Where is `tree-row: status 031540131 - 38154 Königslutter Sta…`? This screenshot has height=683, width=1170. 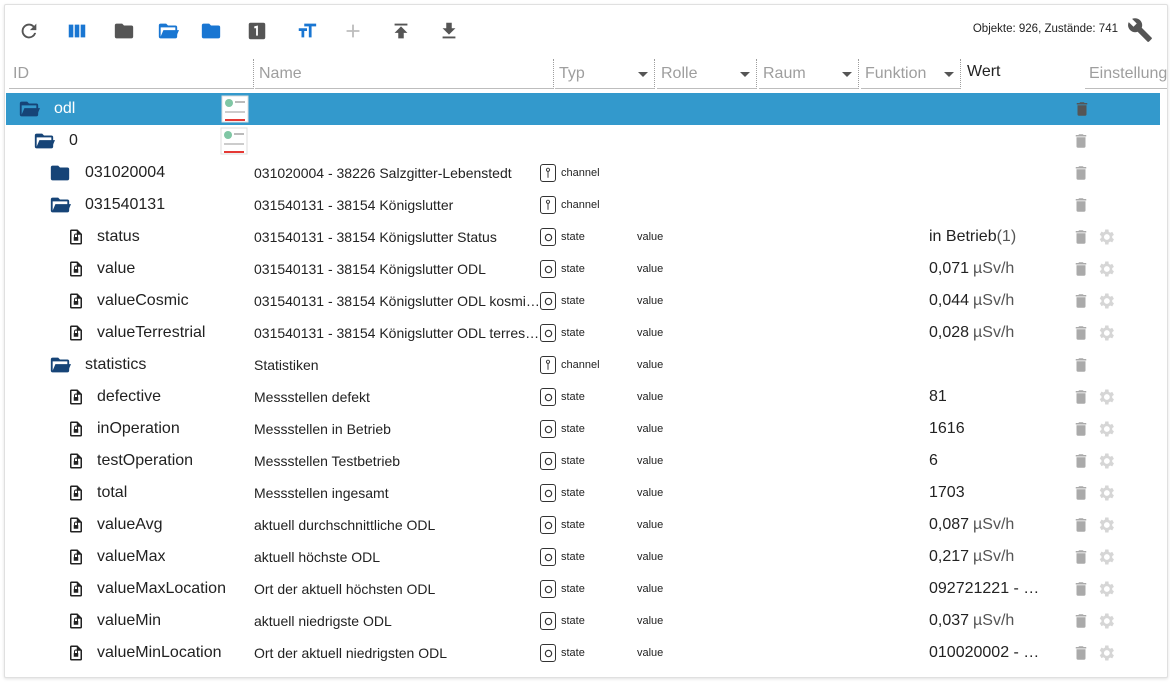 tree-row: status 031540131 - 38154 Königslutter Sta… is located at coordinates (586, 237).